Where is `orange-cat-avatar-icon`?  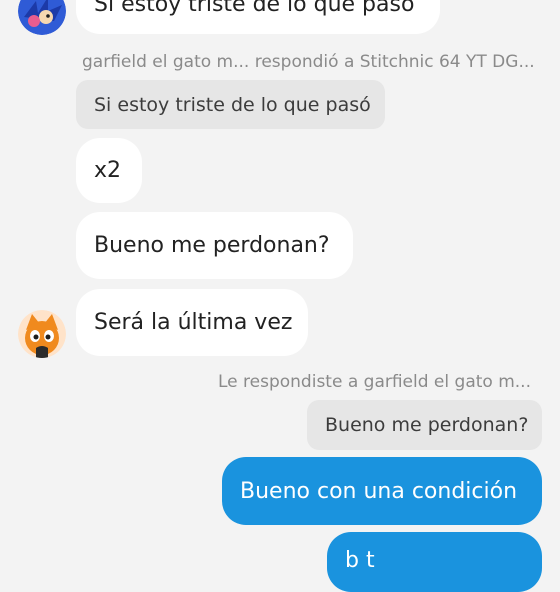
orange-cat-avatar-icon is located at coordinates (42, 334).